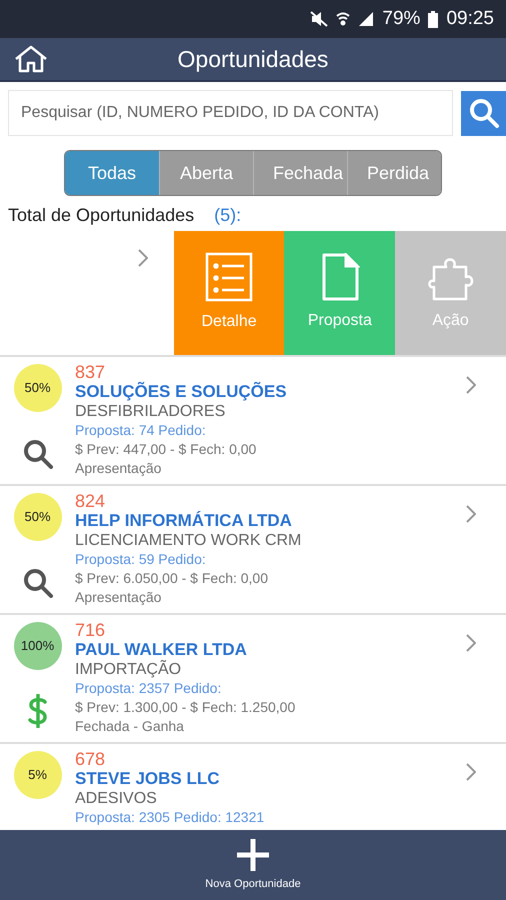  What do you see at coordinates (150, 411) in the screenshot?
I see `product-name: DESFIBRILADORES` at bounding box center [150, 411].